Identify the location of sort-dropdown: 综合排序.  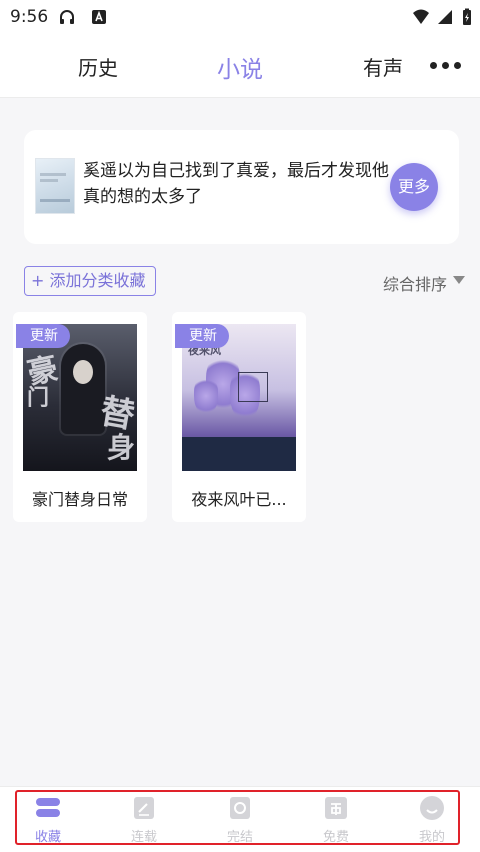
(415, 283).